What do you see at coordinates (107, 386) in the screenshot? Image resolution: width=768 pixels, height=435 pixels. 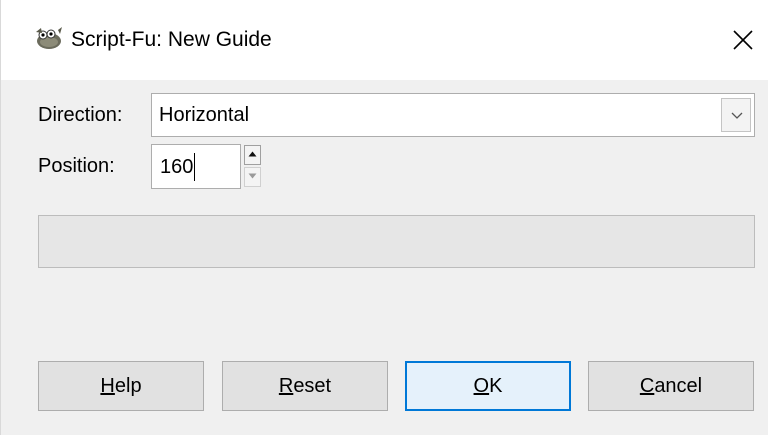 I see `help-button-mnemonic: H` at bounding box center [107, 386].